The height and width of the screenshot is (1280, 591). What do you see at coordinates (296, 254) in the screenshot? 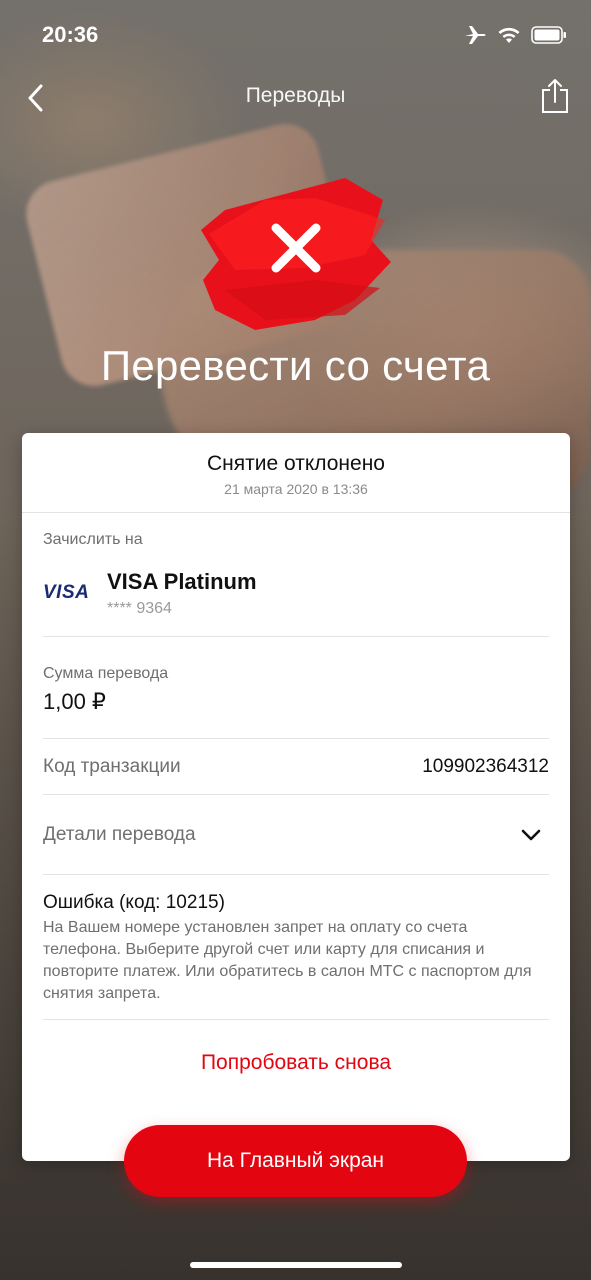
I see `error-cross-icon` at bounding box center [296, 254].